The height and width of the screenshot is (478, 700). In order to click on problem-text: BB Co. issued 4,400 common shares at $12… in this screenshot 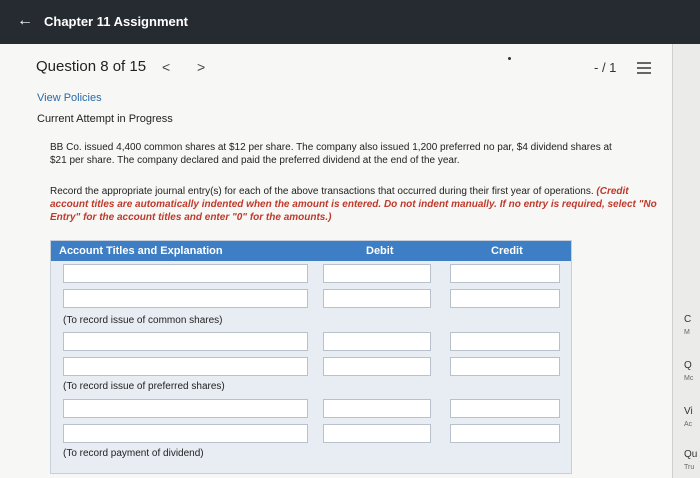, I will do `click(331, 154)`.